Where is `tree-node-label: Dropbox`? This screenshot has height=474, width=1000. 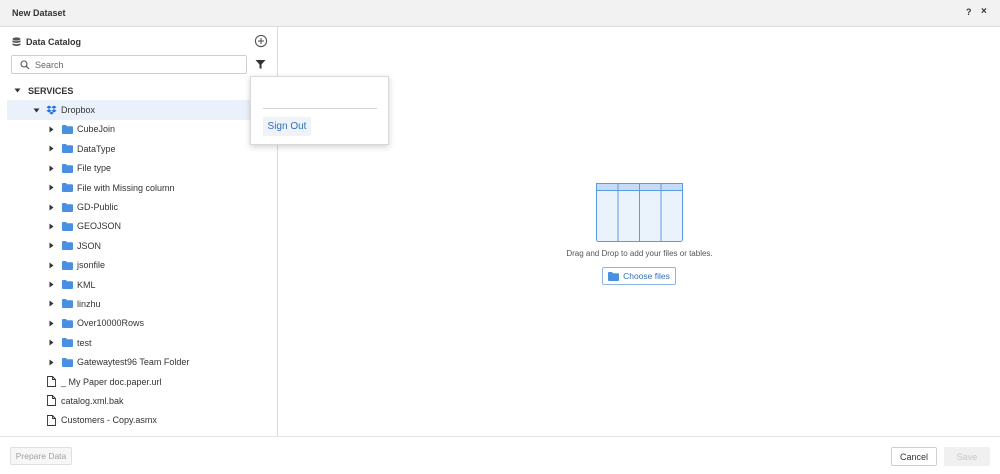 tree-node-label: Dropbox is located at coordinates (78, 110).